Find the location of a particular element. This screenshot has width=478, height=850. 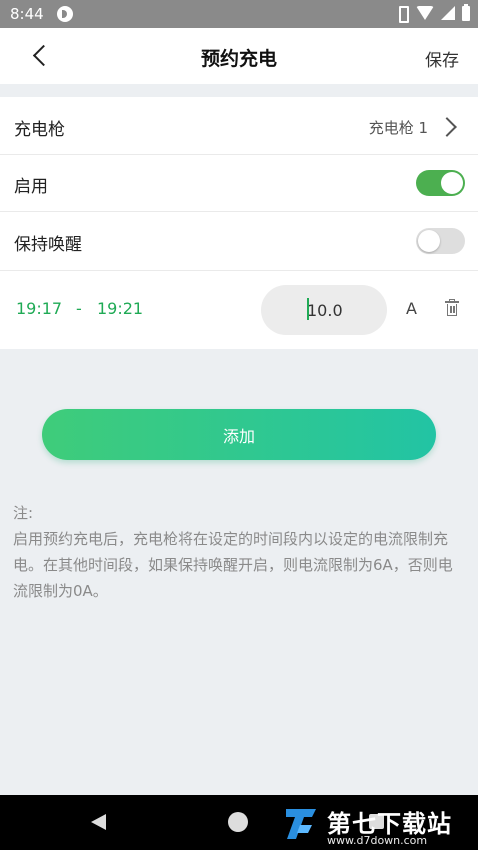

nav-back-icon is located at coordinates (98, 822).